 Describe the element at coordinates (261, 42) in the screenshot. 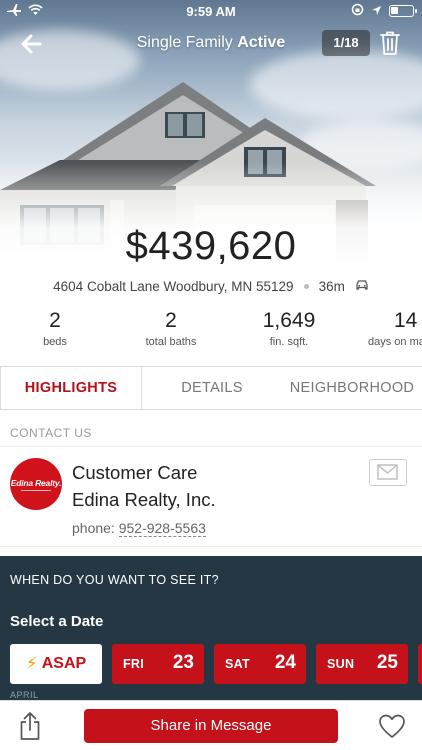

I see `listing-status: Active` at that location.